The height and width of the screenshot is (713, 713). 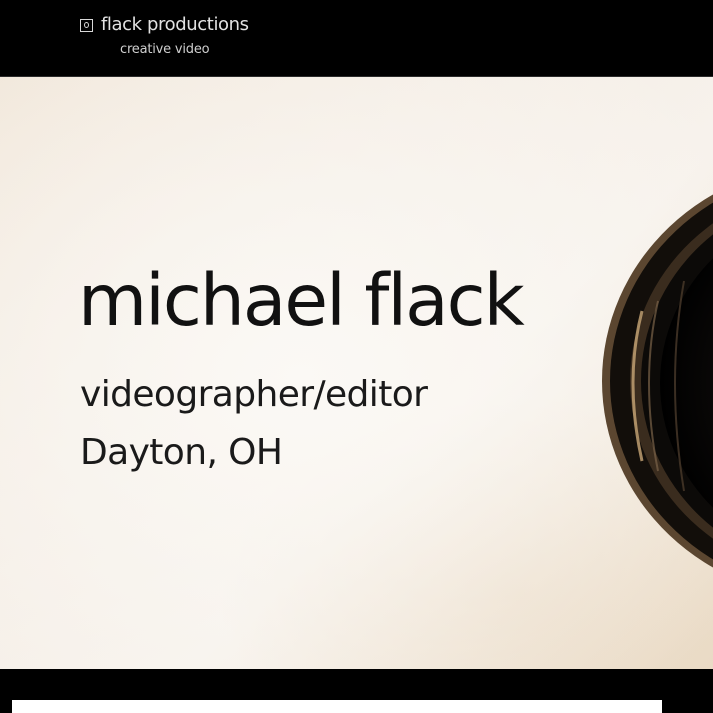 I want to click on hero-name: michael flack, so click(x=301, y=300).